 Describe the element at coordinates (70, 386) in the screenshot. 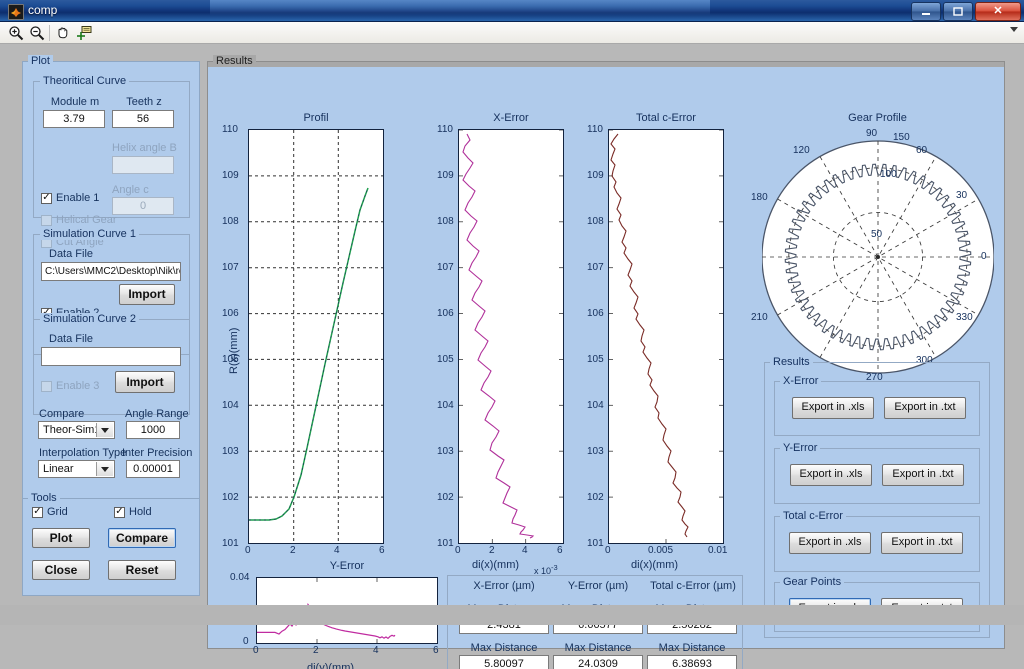

I see `enable-3-checkbox: Enable 3` at that location.